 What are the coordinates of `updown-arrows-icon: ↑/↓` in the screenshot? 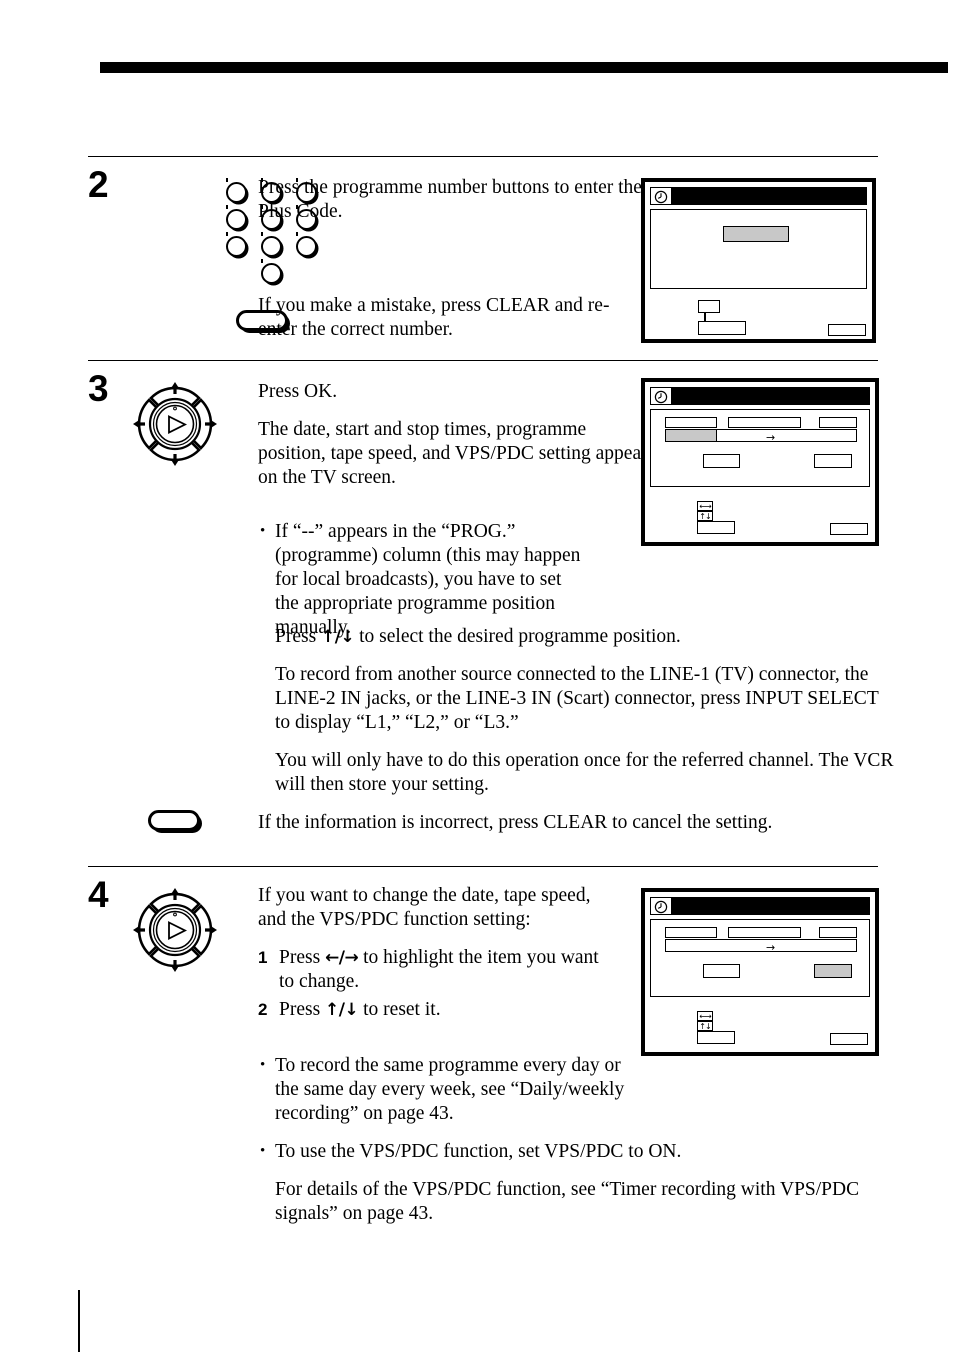 It's located at (338, 637).